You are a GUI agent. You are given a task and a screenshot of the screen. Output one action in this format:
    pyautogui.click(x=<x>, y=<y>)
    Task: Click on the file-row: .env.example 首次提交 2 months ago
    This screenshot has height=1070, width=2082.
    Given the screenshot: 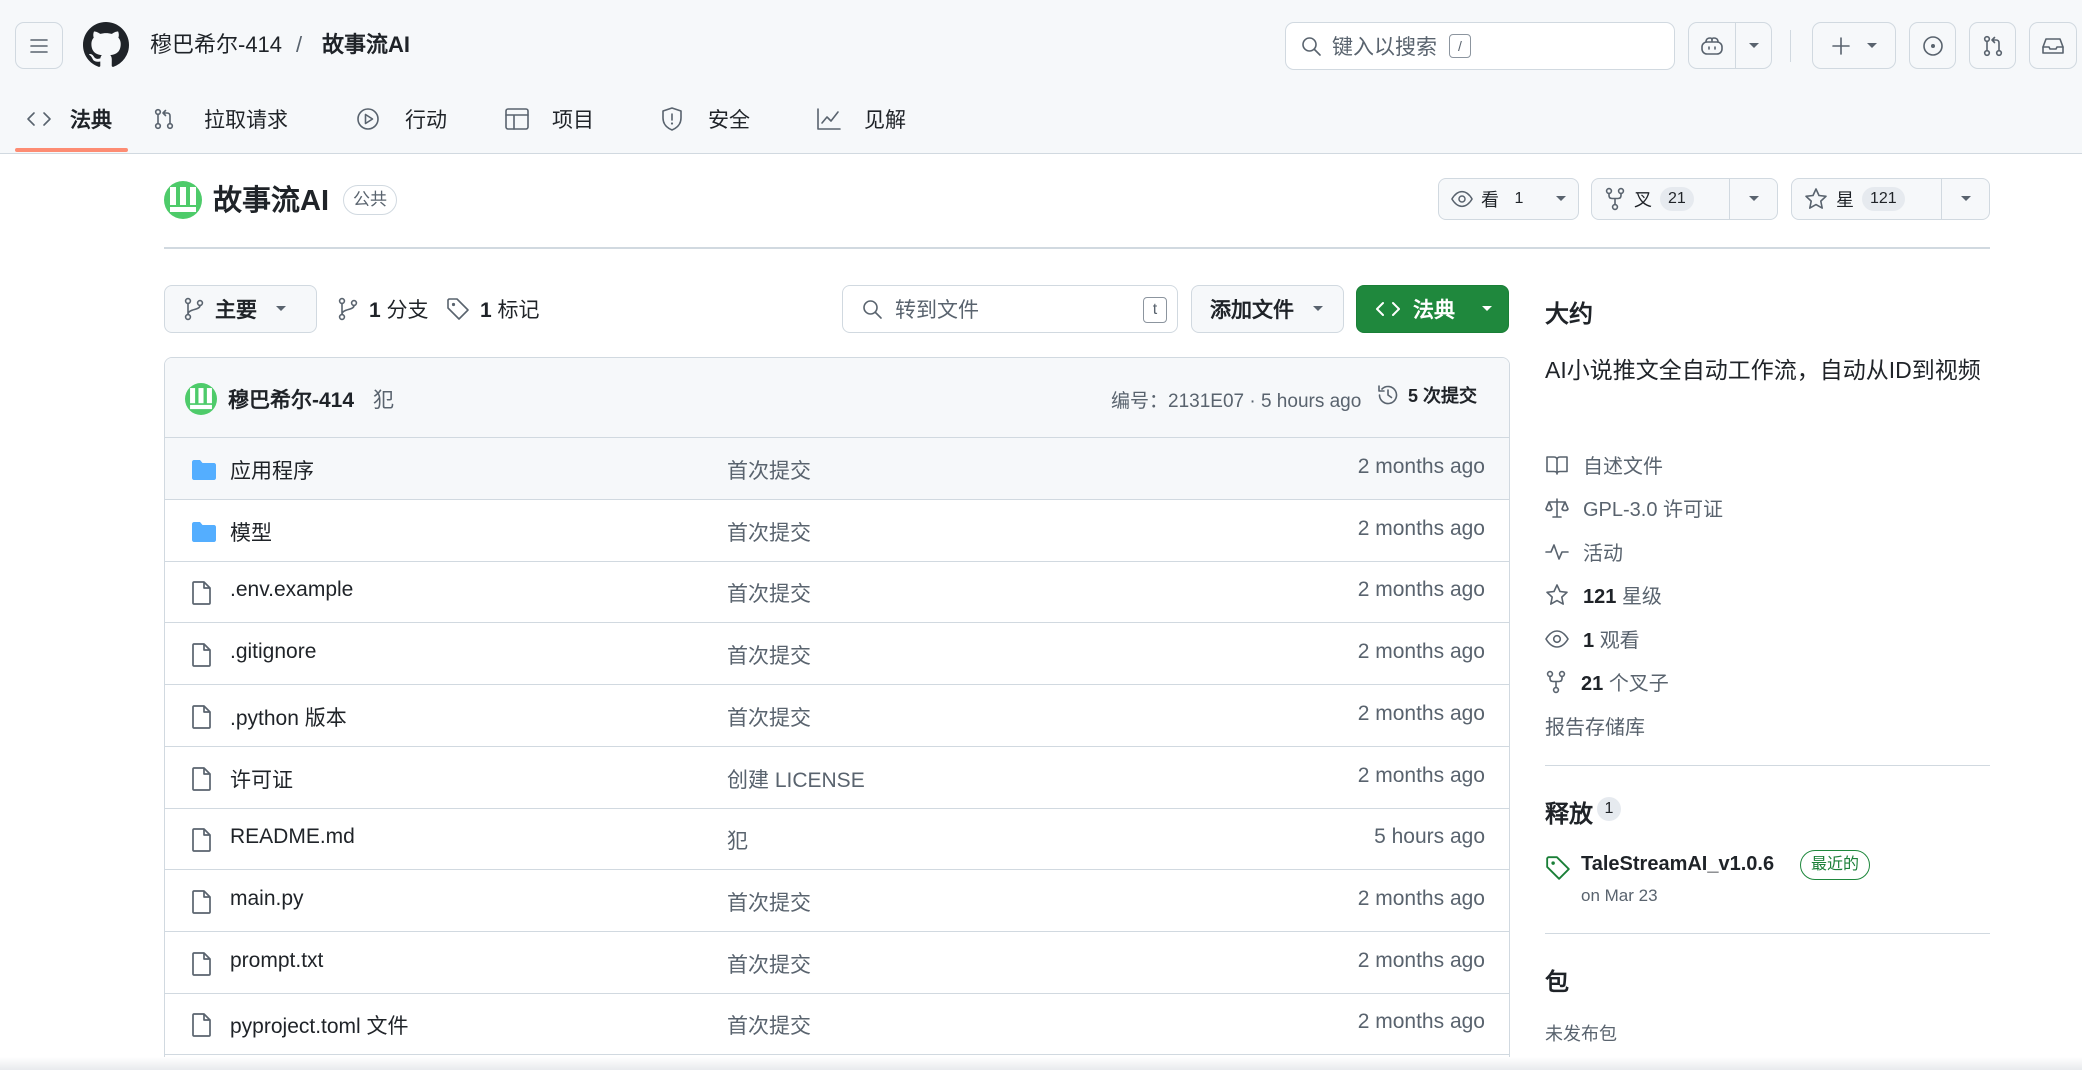 What is the action you would take?
    pyautogui.click(x=837, y=592)
    